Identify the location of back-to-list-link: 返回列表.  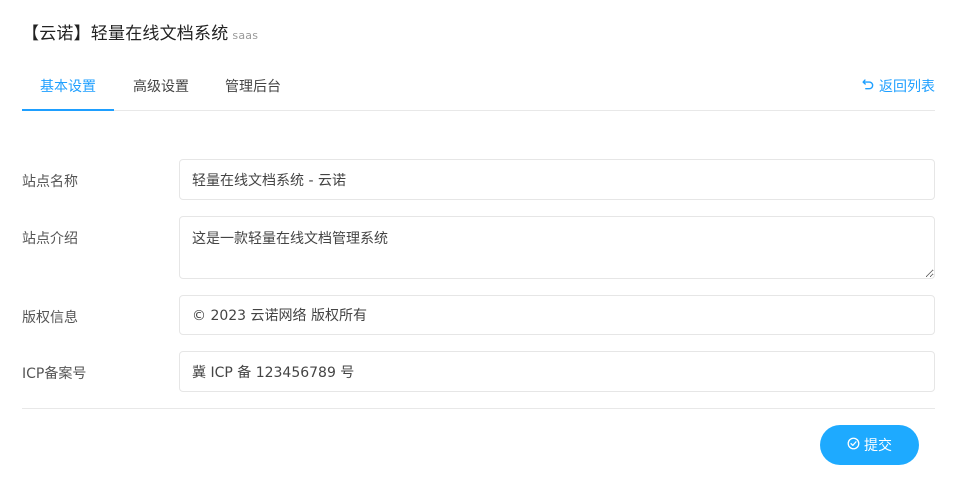
(898, 87).